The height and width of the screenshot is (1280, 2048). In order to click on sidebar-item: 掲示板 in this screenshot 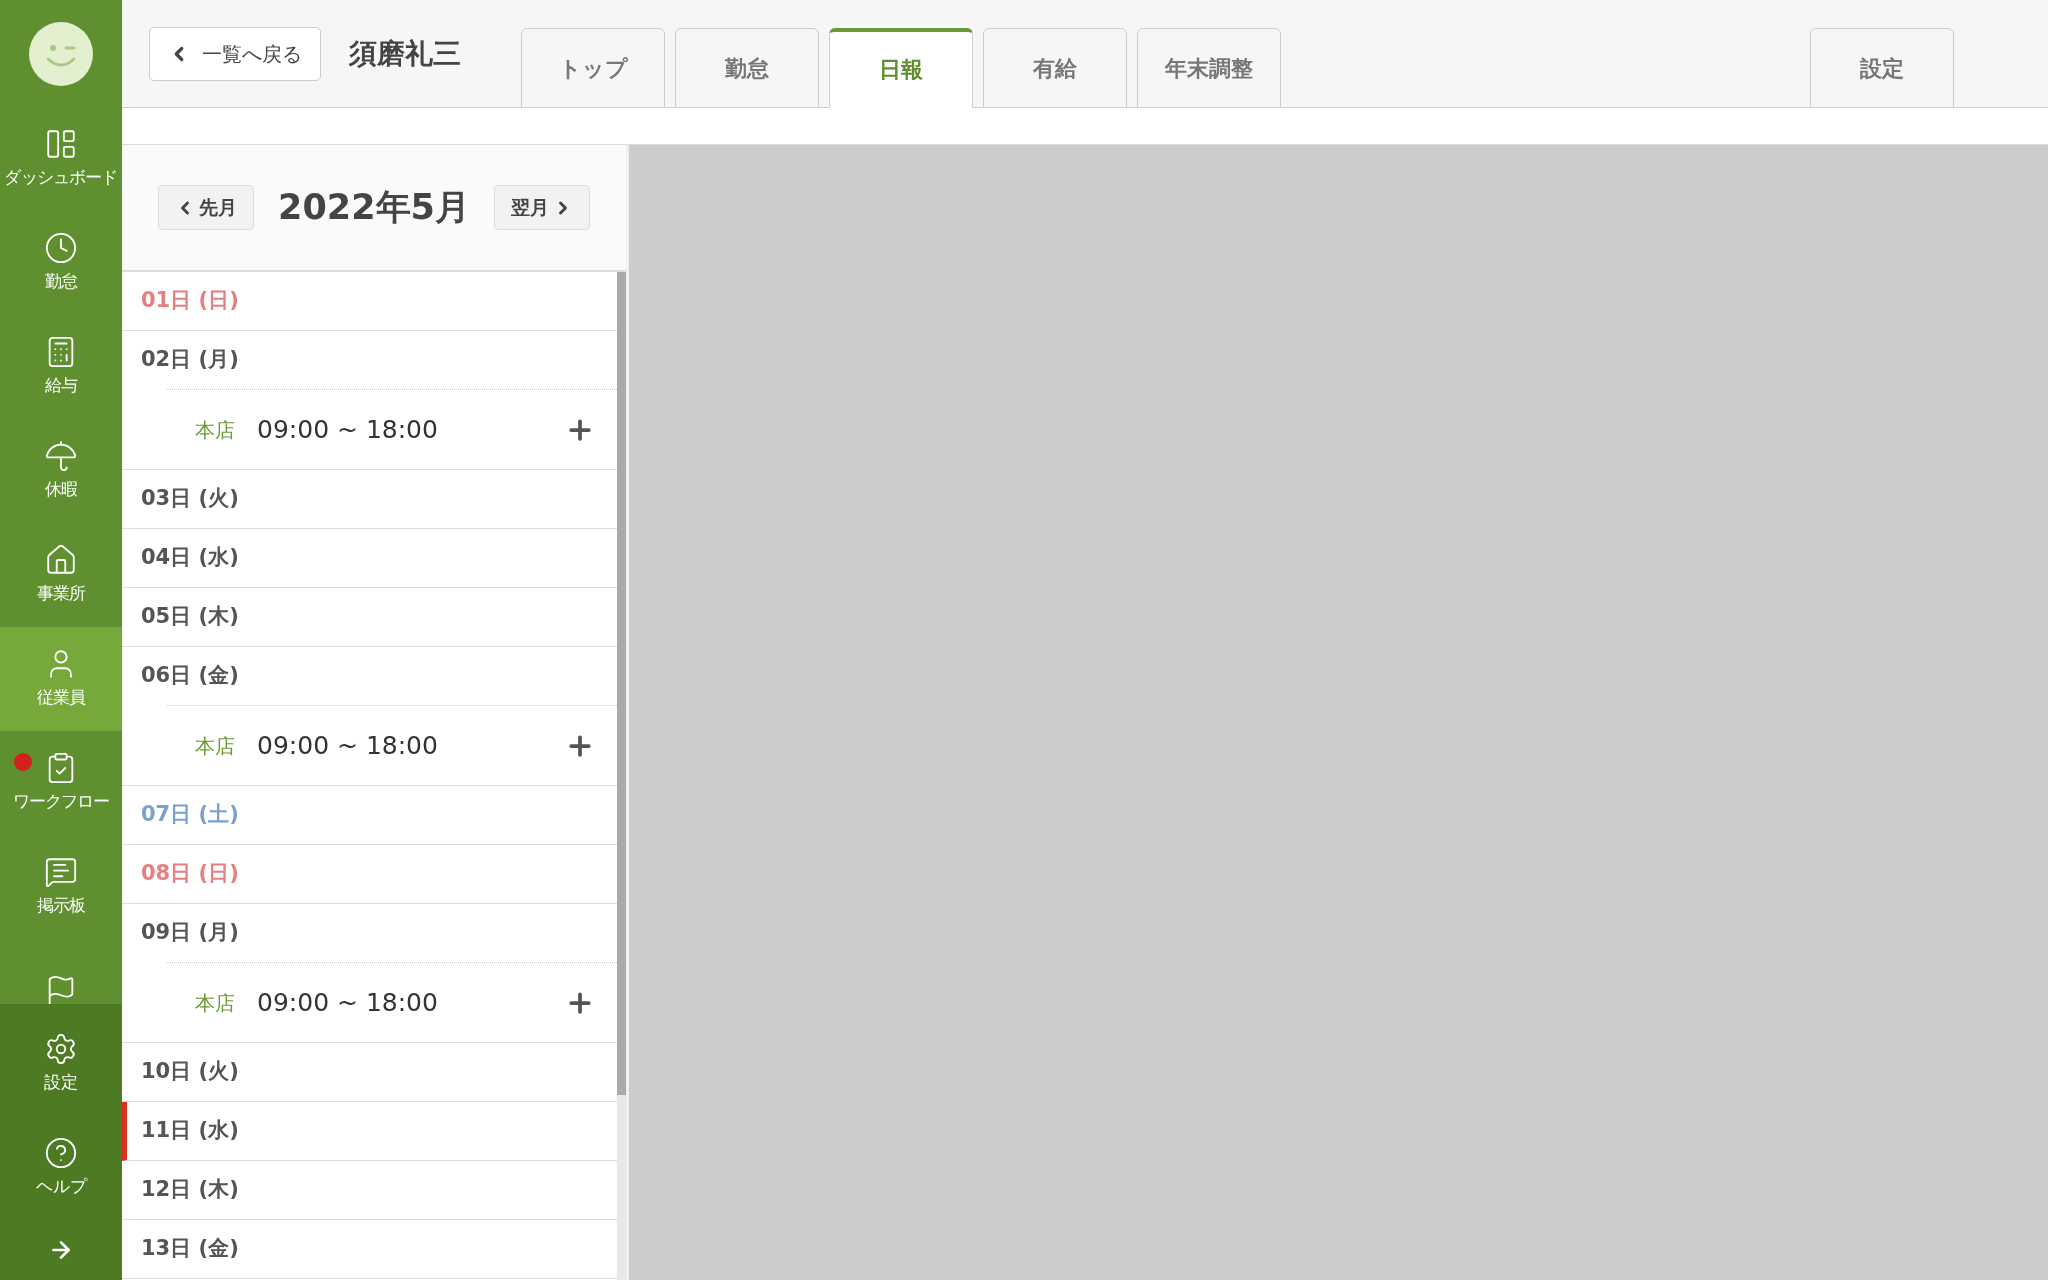, I will do `click(61, 887)`.